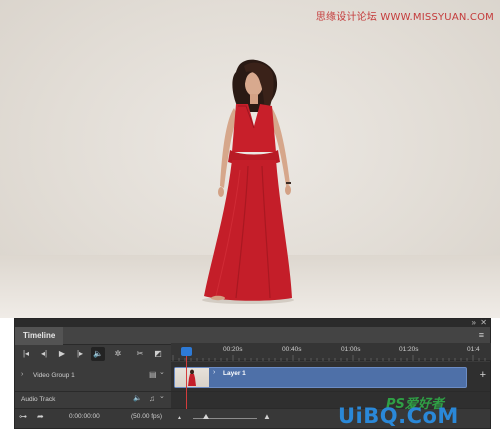 This screenshot has height=433, width=500. Describe the element at coordinates (214, 372) in the screenshot. I see `clip-chevron-icon: ›` at that location.